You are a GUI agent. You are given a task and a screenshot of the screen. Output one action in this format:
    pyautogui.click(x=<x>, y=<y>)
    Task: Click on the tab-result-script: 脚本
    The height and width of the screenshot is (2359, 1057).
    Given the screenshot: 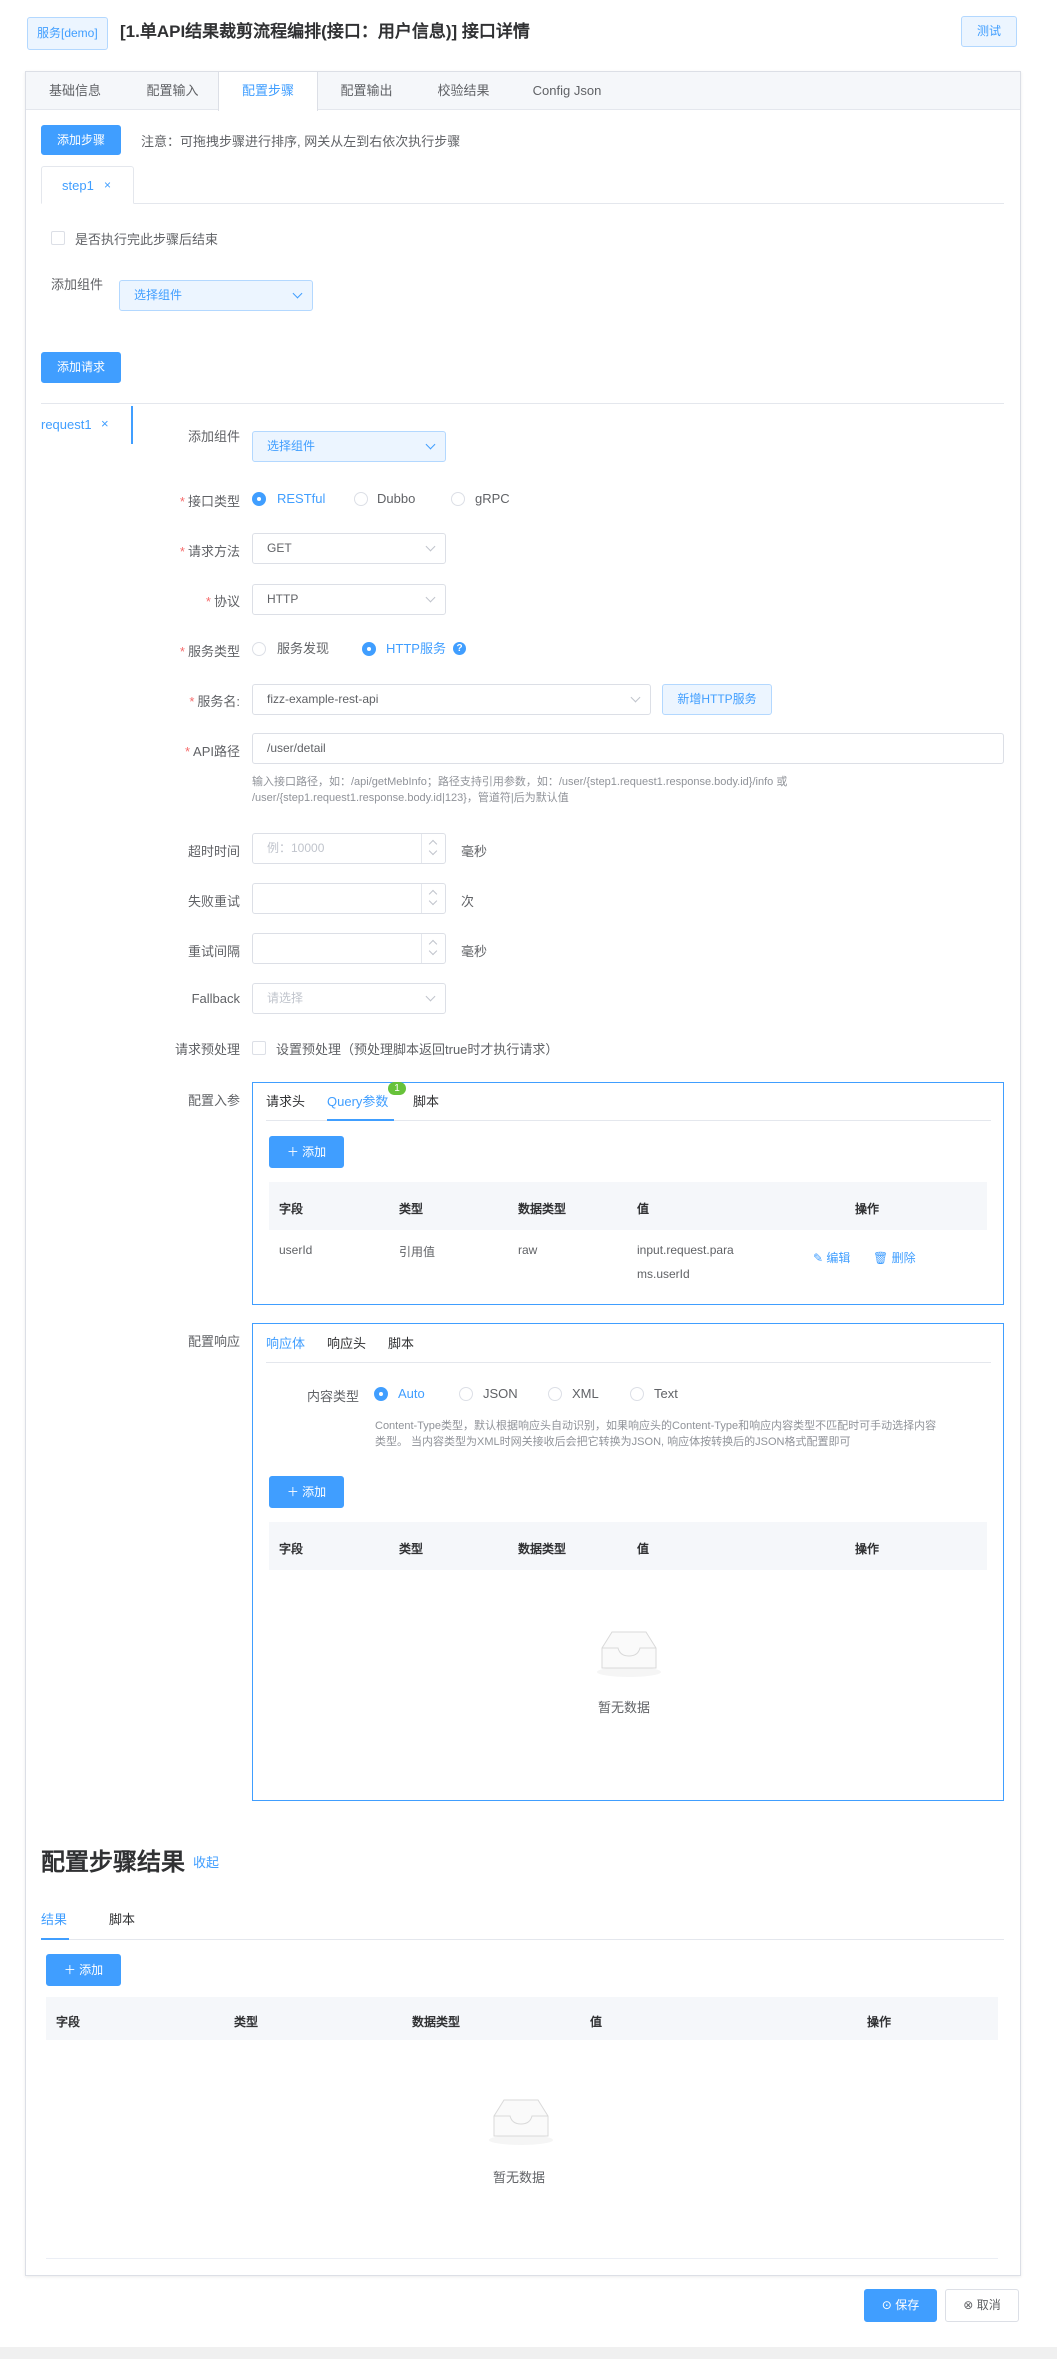 What is the action you would take?
    pyautogui.click(x=122, y=1920)
    